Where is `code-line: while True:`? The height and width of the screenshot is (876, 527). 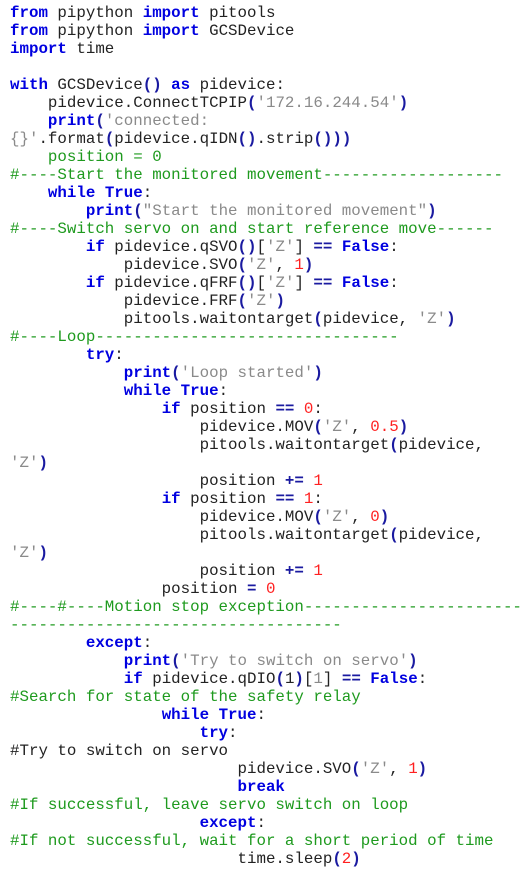 code-line: while True: is located at coordinates (266, 391).